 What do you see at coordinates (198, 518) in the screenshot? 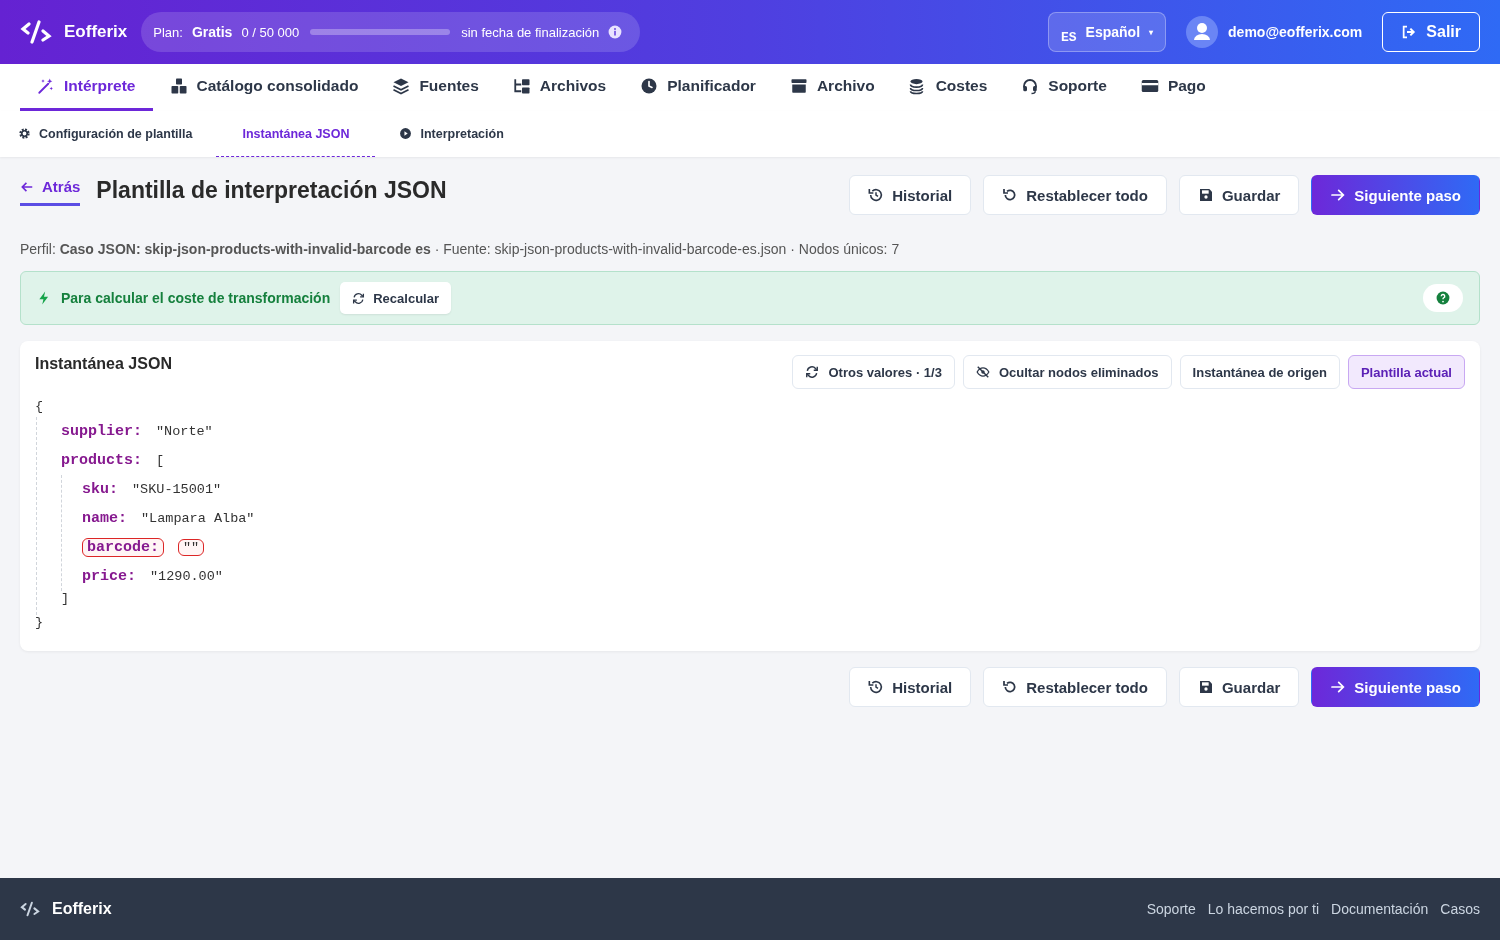
I see `json-value: "Lampara Alba"` at bounding box center [198, 518].